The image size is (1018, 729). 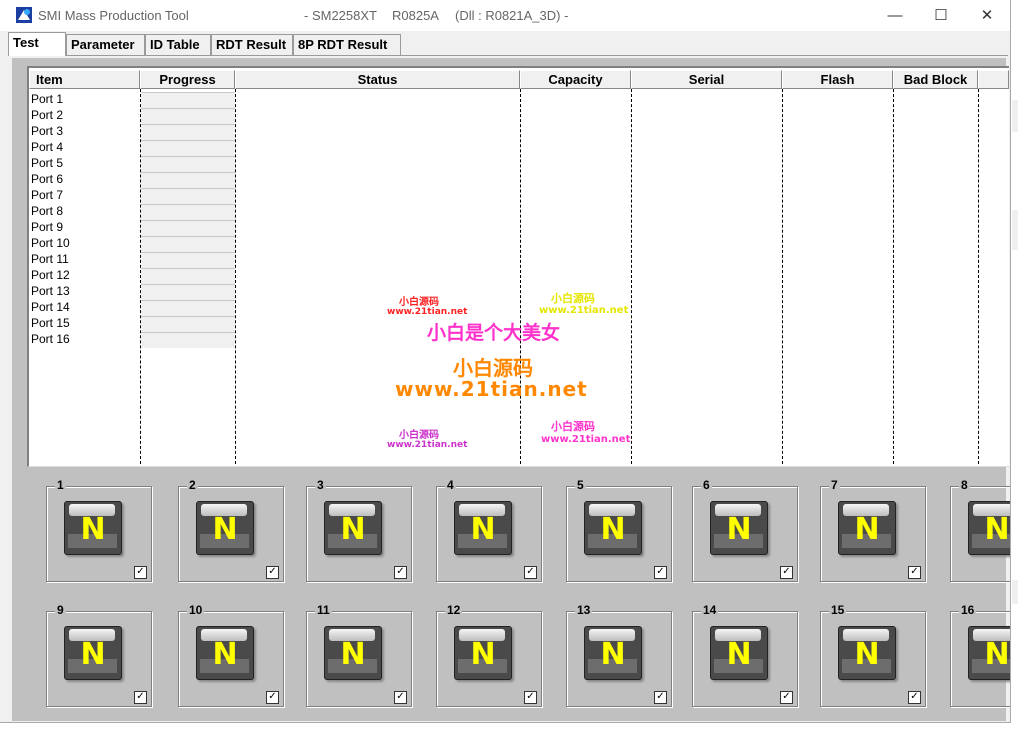 I want to click on list-item-port: Port 3, so click(x=47, y=131).